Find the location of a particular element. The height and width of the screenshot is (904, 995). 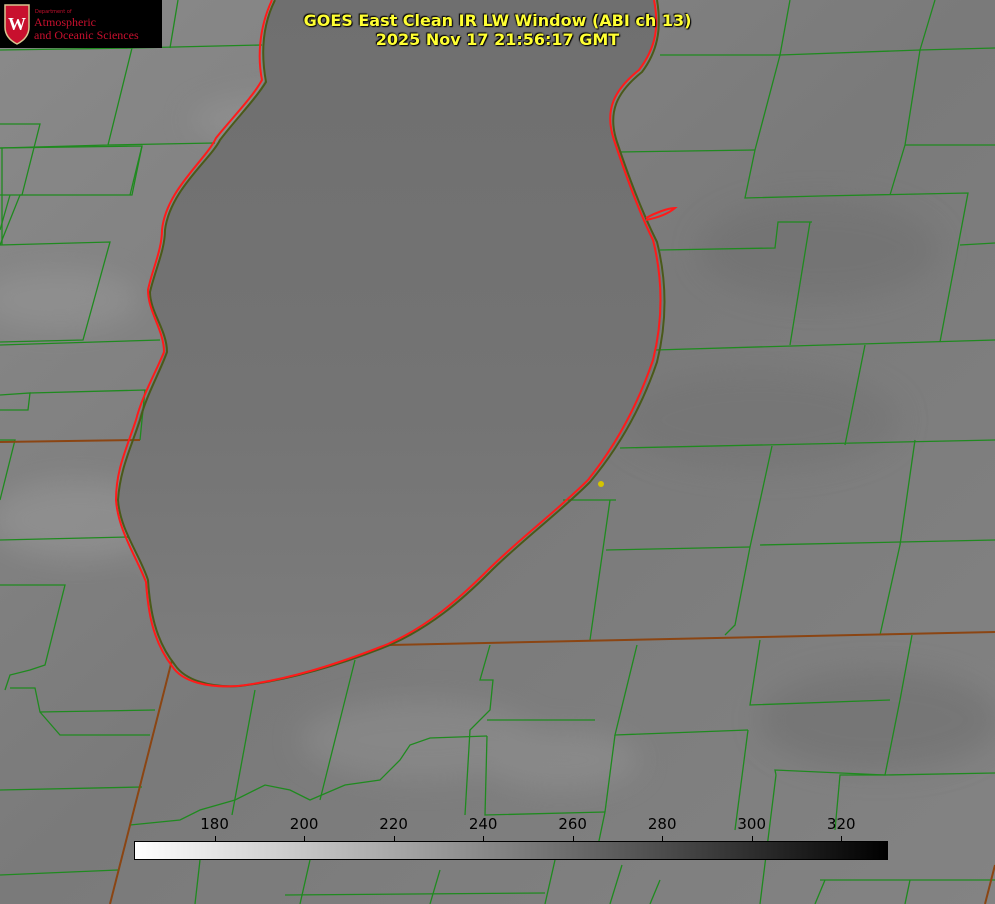

colorbar-tick-label: 320 is located at coordinates (841, 824).